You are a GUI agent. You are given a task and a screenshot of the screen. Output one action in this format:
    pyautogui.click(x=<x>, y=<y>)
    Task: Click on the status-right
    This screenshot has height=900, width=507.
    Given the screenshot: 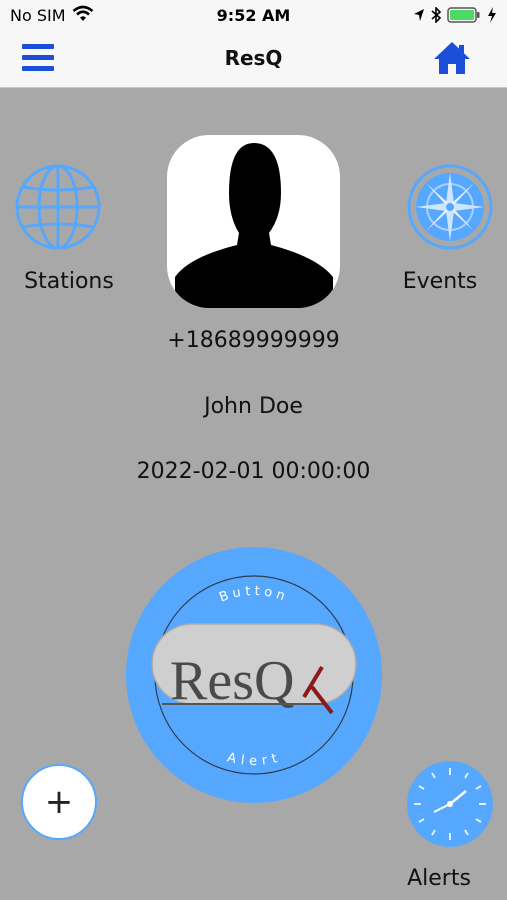 What is the action you would take?
    pyautogui.click(x=455, y=15)
    